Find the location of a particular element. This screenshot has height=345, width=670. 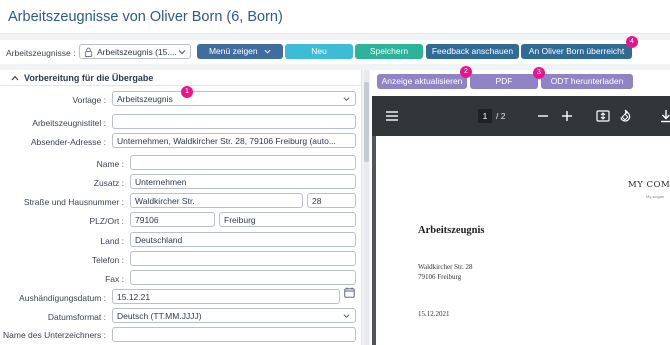

template-label: Vorlage : is located at coordinates (89, 100).